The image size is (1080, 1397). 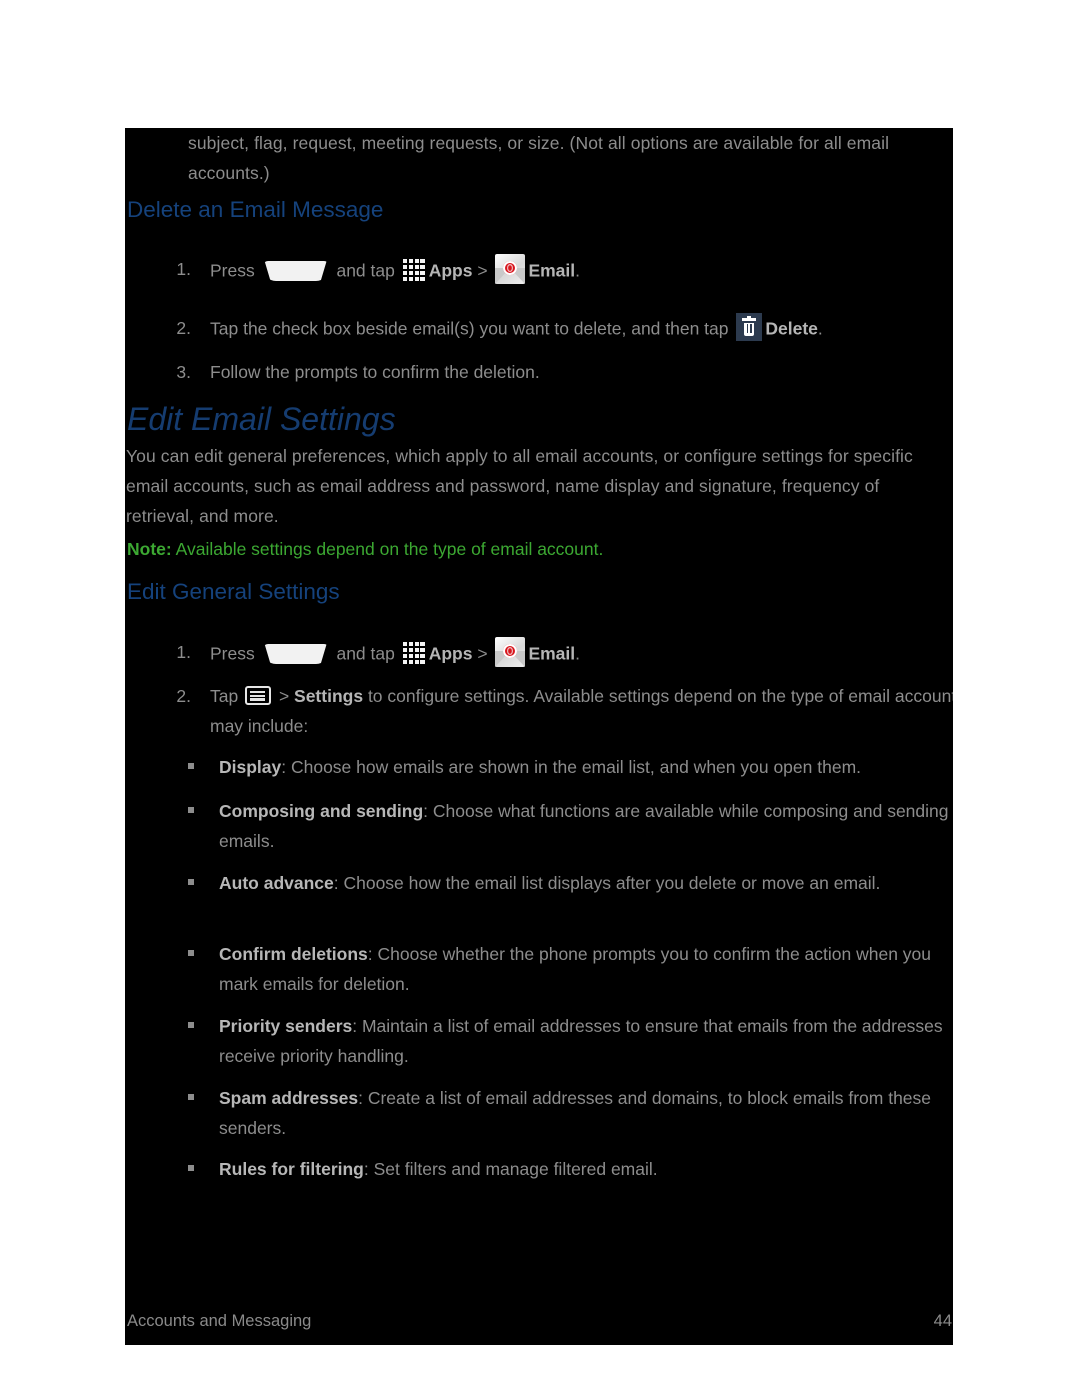 I want to click on page-title-edit-email-settings: Edit Email Settings, so click(x=261, y=419).